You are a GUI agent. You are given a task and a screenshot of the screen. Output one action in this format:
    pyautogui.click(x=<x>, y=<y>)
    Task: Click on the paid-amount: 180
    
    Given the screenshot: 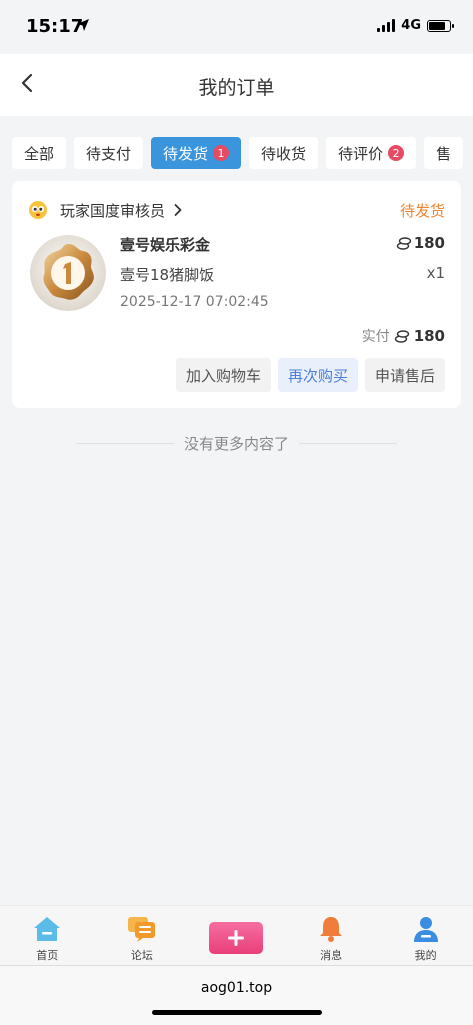 What is the action you would take?
    pyautogui.click(x=429, y=336)
    